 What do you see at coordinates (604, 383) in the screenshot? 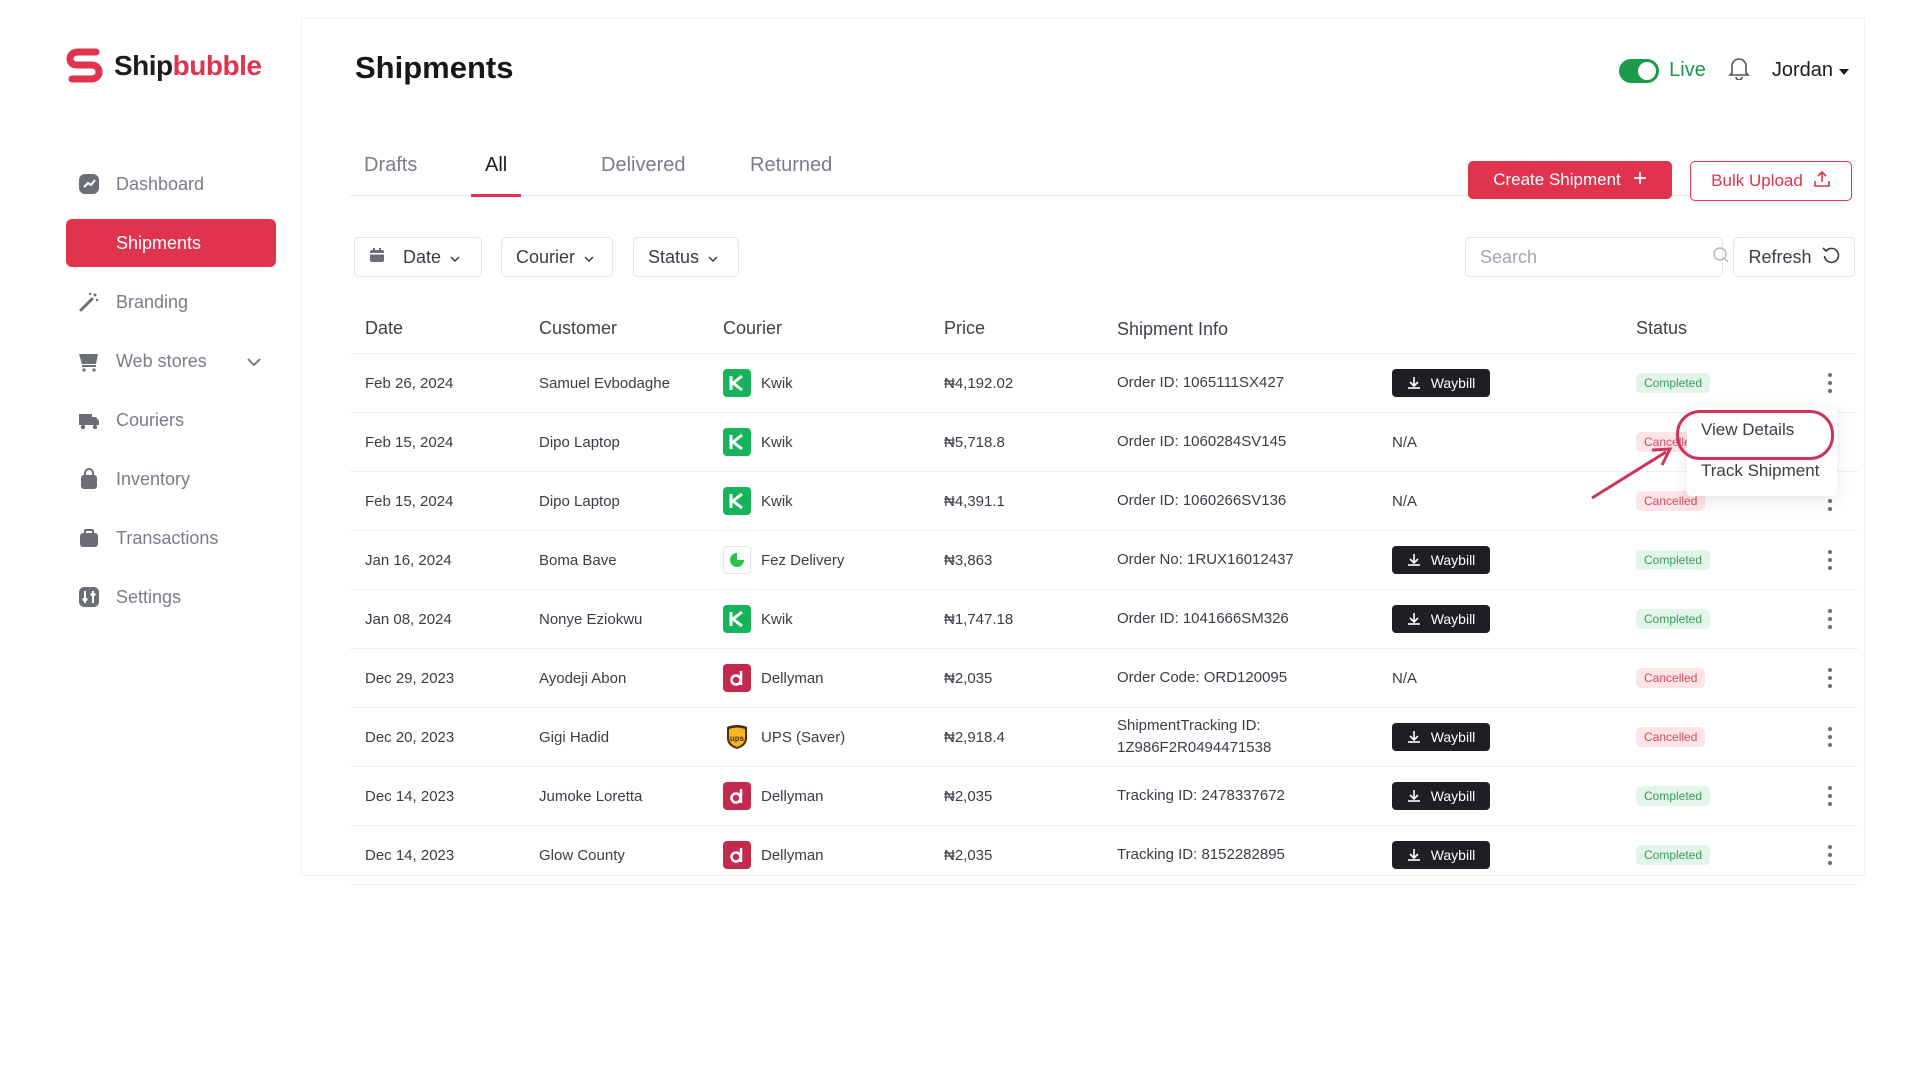
I see `cell-customer: Samuel Evbodaghe` at bounding box center [604, 383].